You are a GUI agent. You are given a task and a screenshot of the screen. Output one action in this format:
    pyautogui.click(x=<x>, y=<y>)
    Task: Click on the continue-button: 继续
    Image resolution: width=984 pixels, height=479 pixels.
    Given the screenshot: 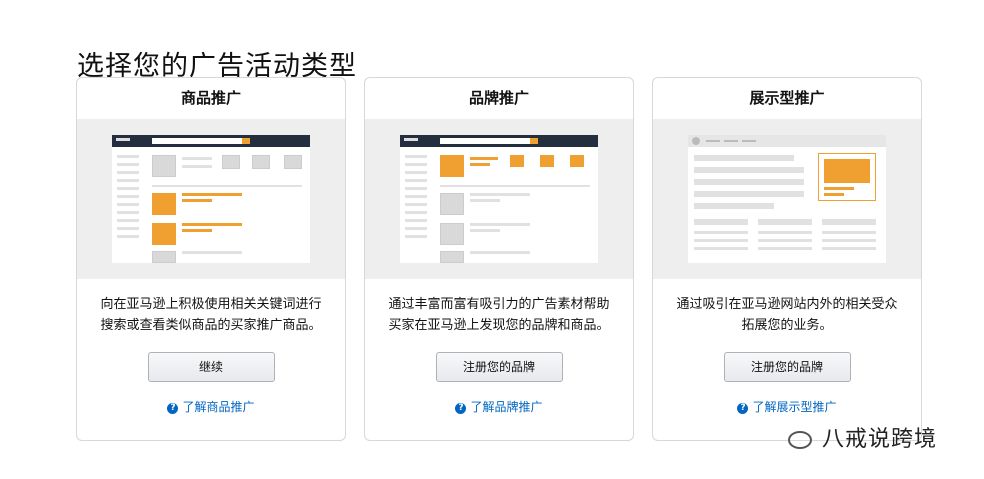 What is the action you would take?
    pyautogui.click(x=211, y=367)
    